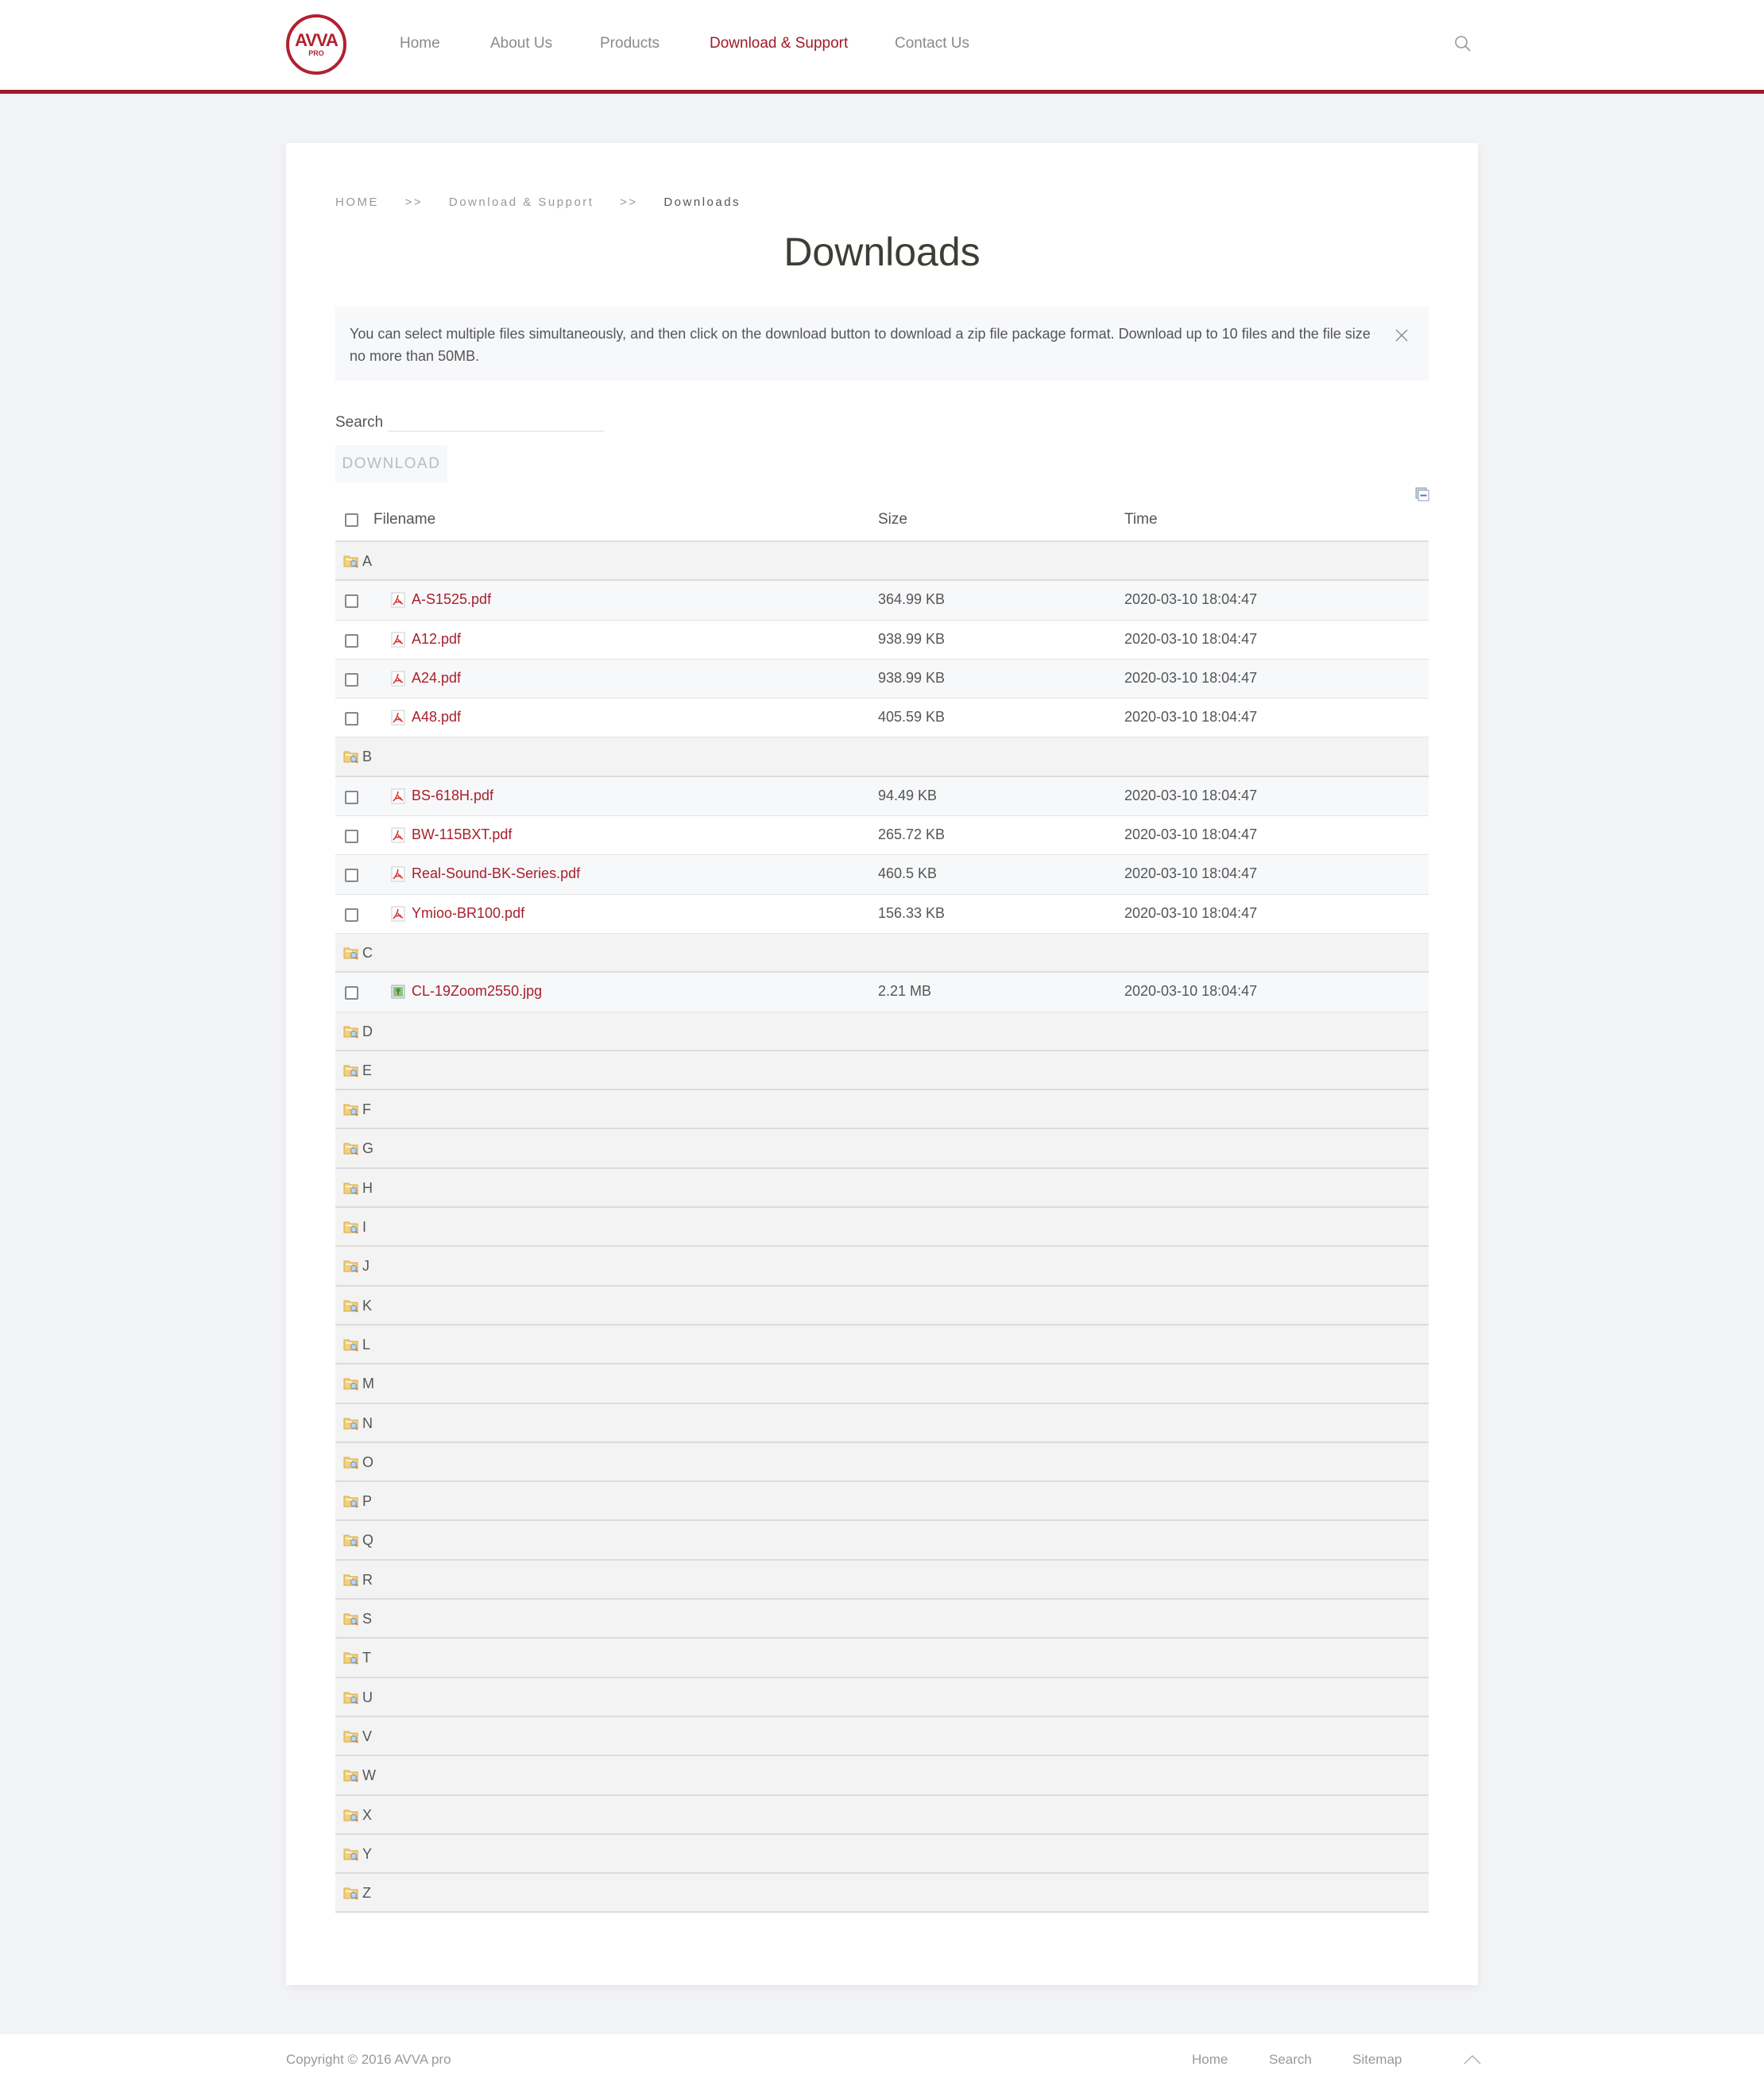  What do you see at coordinates (892, 519) in the screenshot?
I see `column-size: Size` at bounding box center [892, 519].